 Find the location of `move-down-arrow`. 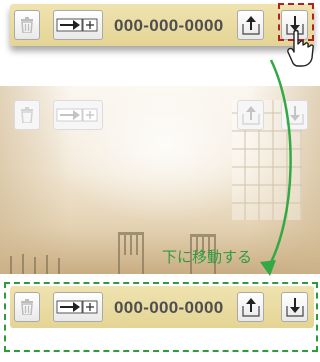

move-down-arrow is located at coordinates (279, 164).